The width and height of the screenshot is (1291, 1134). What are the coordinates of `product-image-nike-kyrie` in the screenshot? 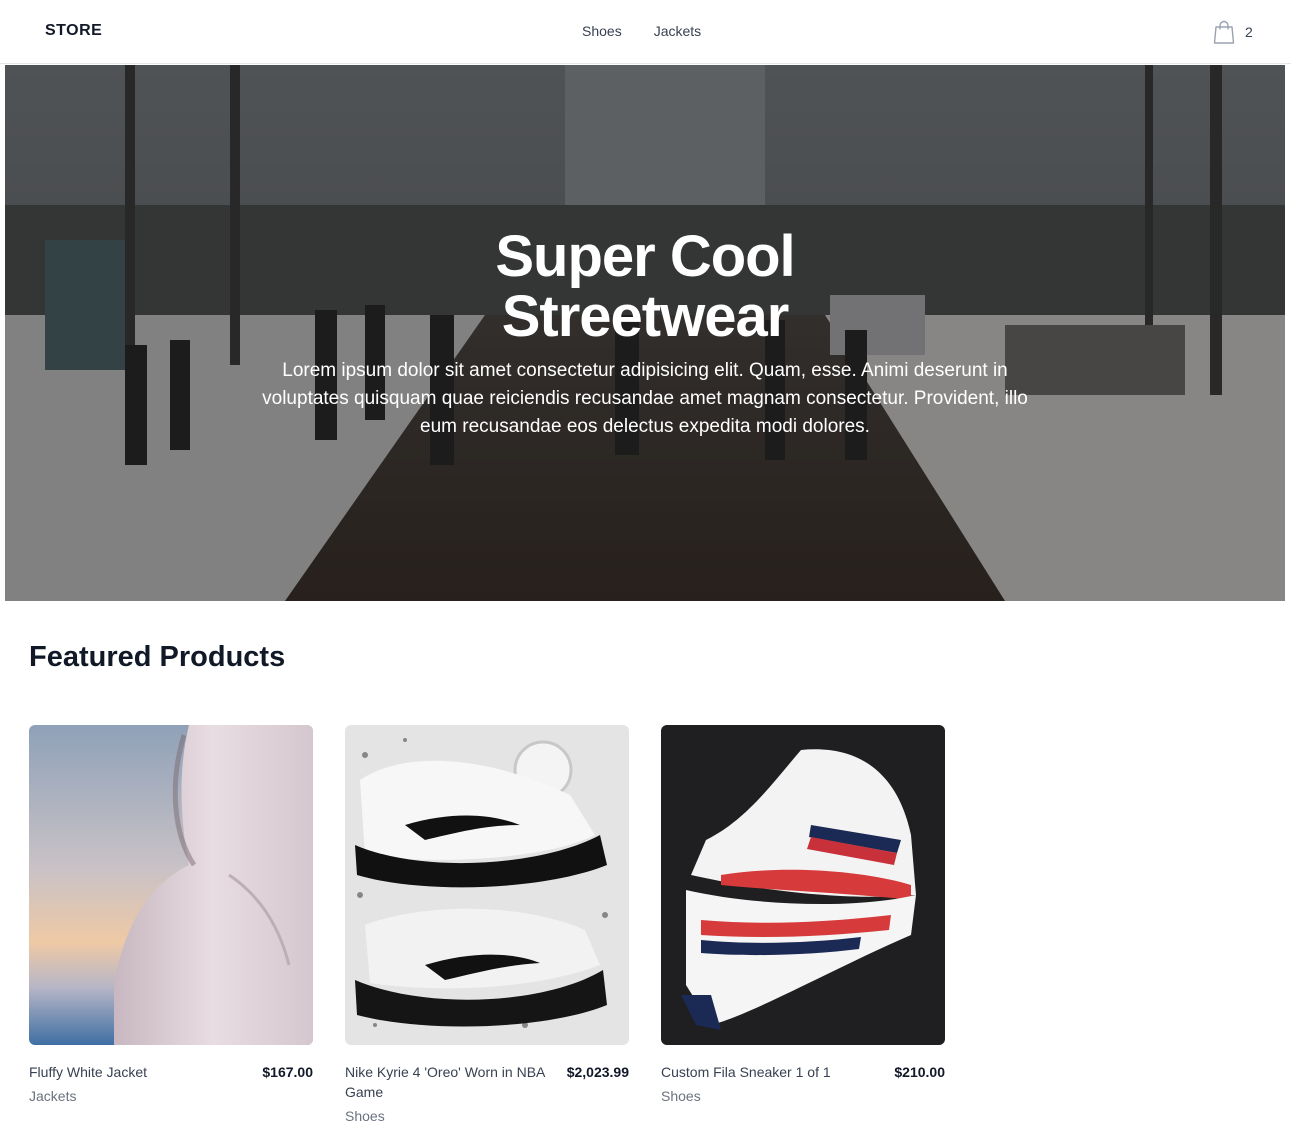 It's located at (487, 885).